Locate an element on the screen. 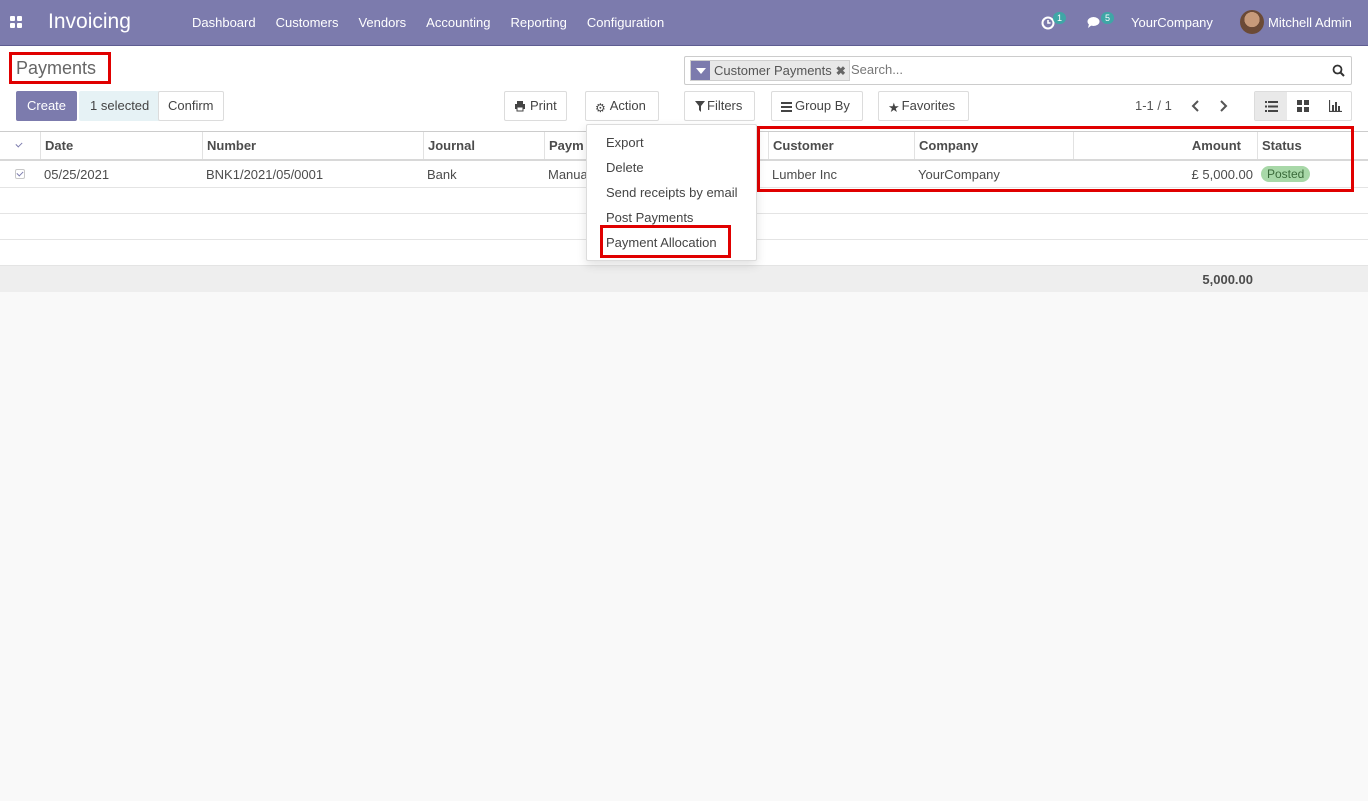 The width and height of the screenshot is (1368, 801). action-label: Action is located at coordinates (627, 105).